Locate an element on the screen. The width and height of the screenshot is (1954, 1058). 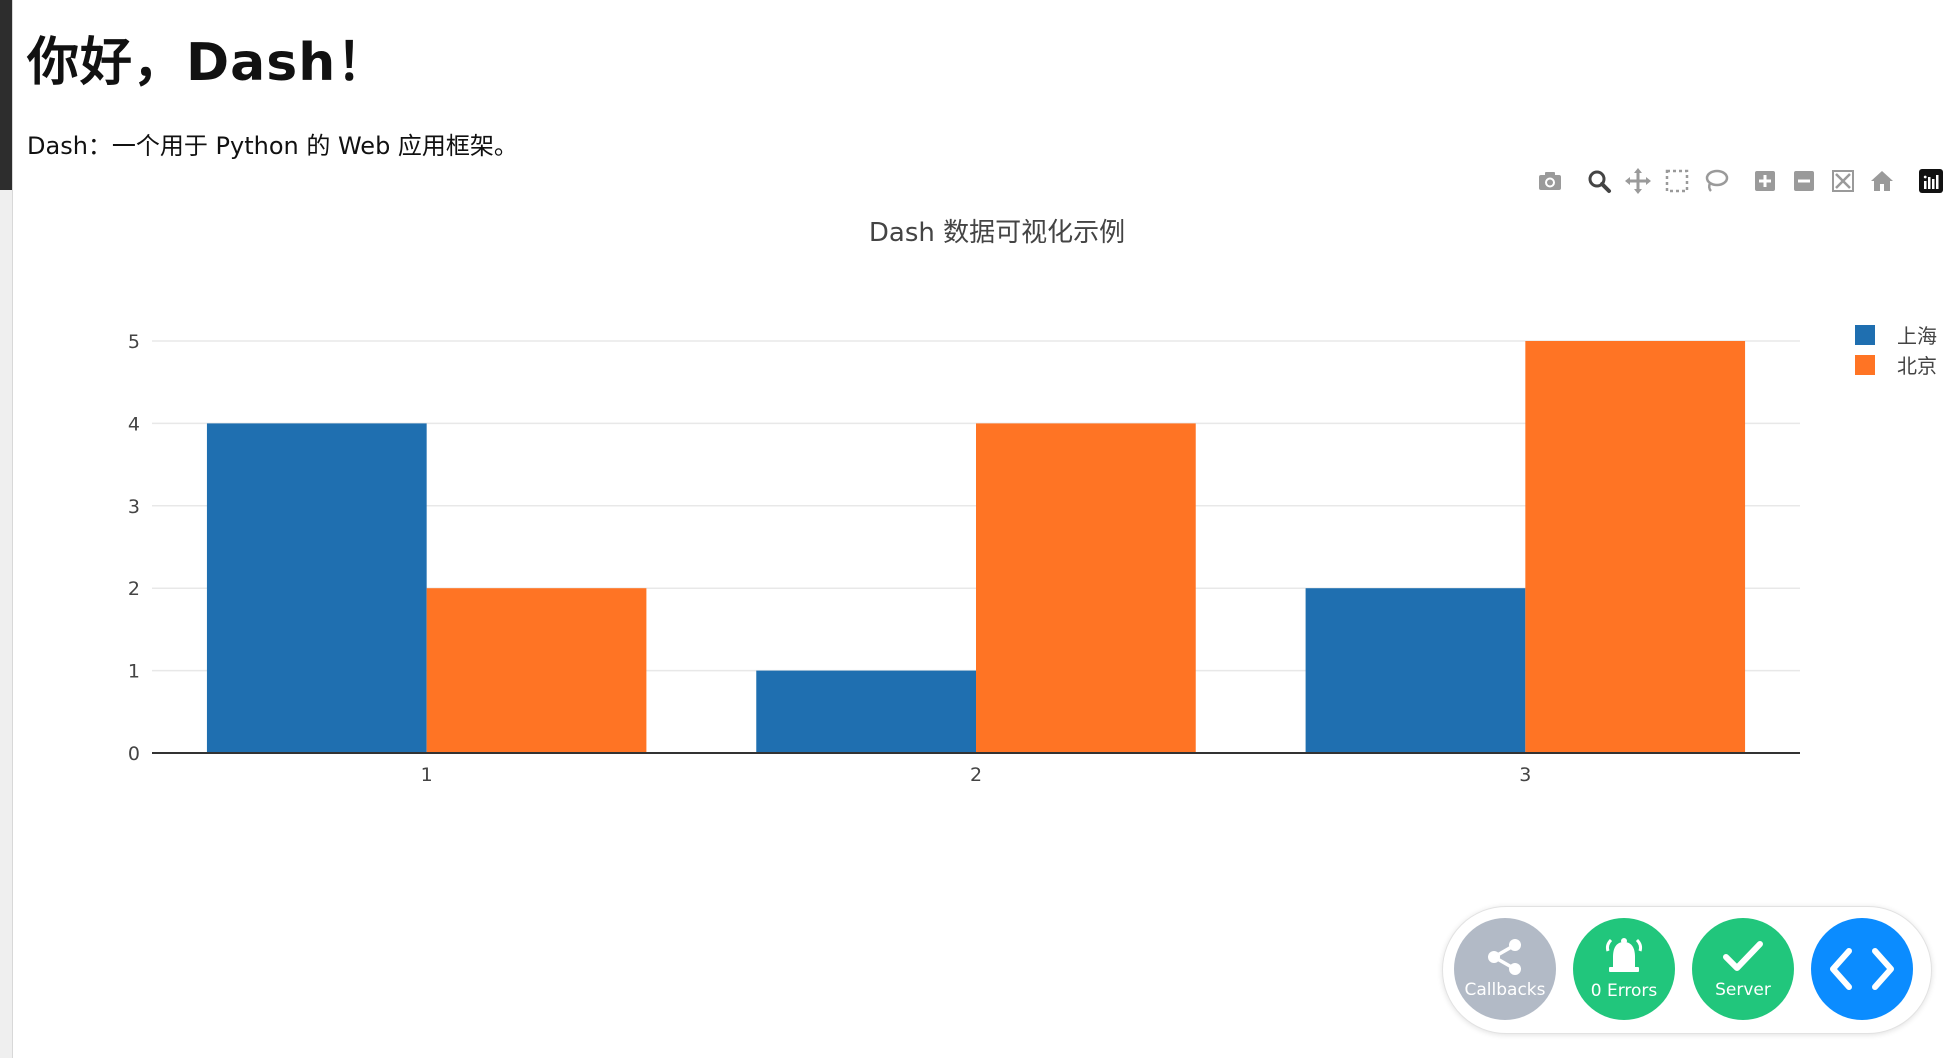
errors-label: 0 Errors is located at coordinates (1624, 991).